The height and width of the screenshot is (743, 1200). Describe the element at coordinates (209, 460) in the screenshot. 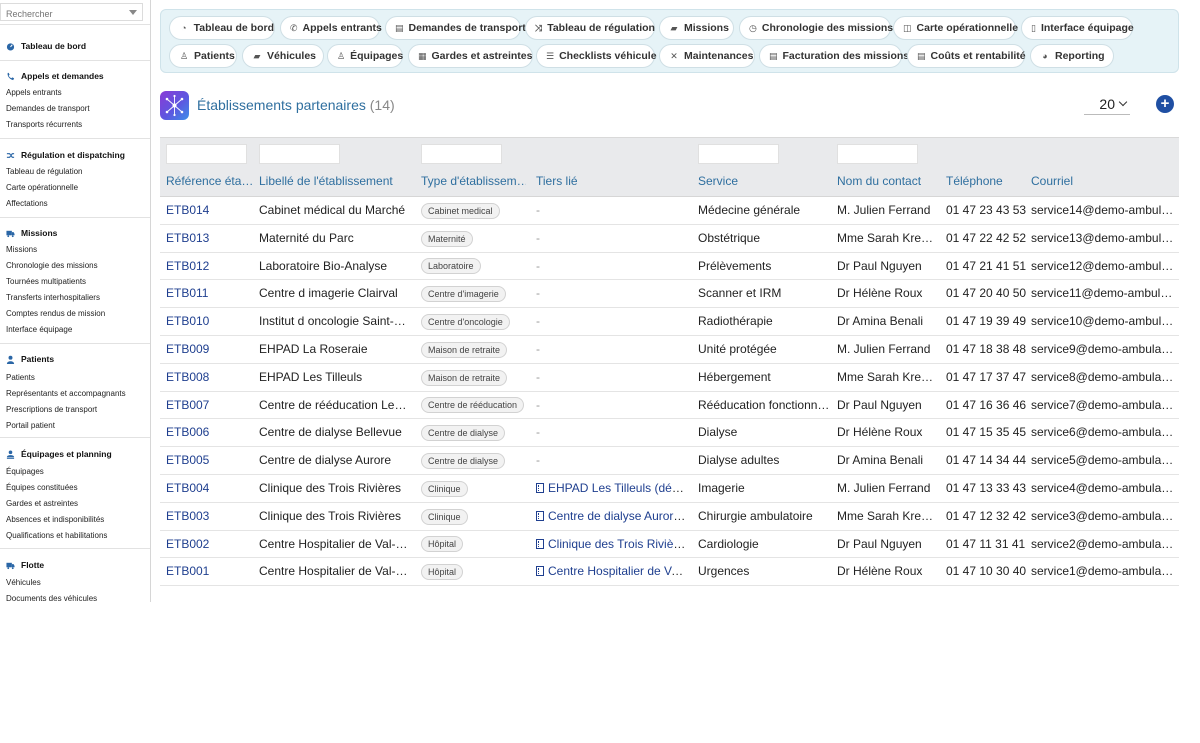

I see `cell-reference: ETB005` at that location.